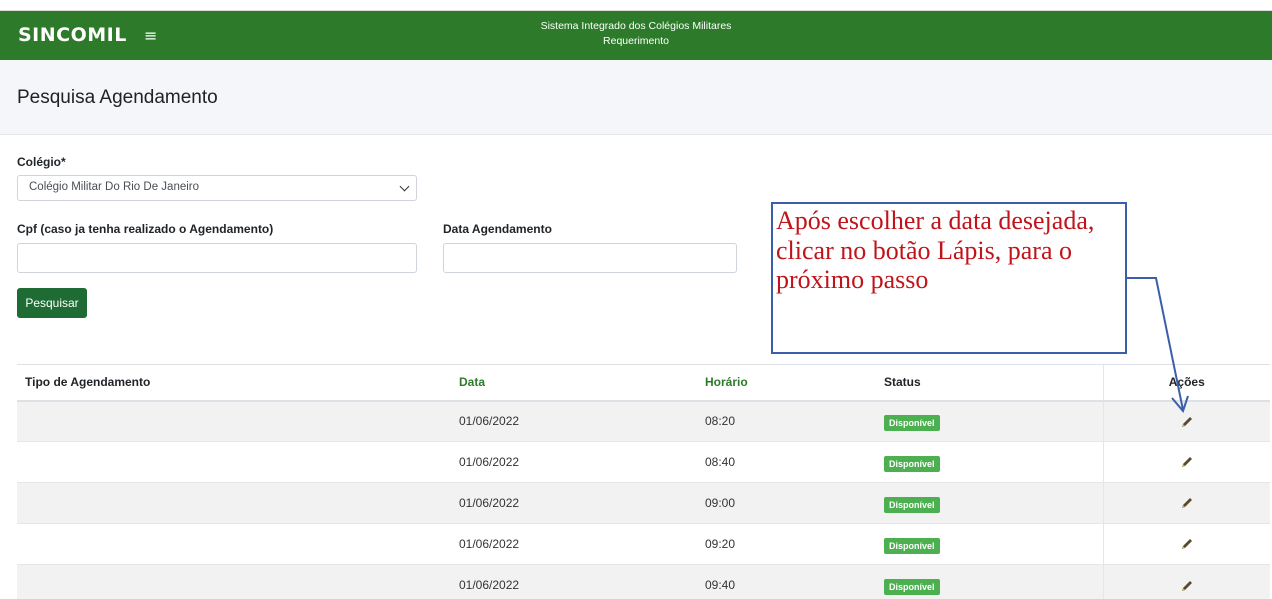 The height and width of the screenshot is (599, 1272). I want to click on col-header-data: Data, so click(574, 383).